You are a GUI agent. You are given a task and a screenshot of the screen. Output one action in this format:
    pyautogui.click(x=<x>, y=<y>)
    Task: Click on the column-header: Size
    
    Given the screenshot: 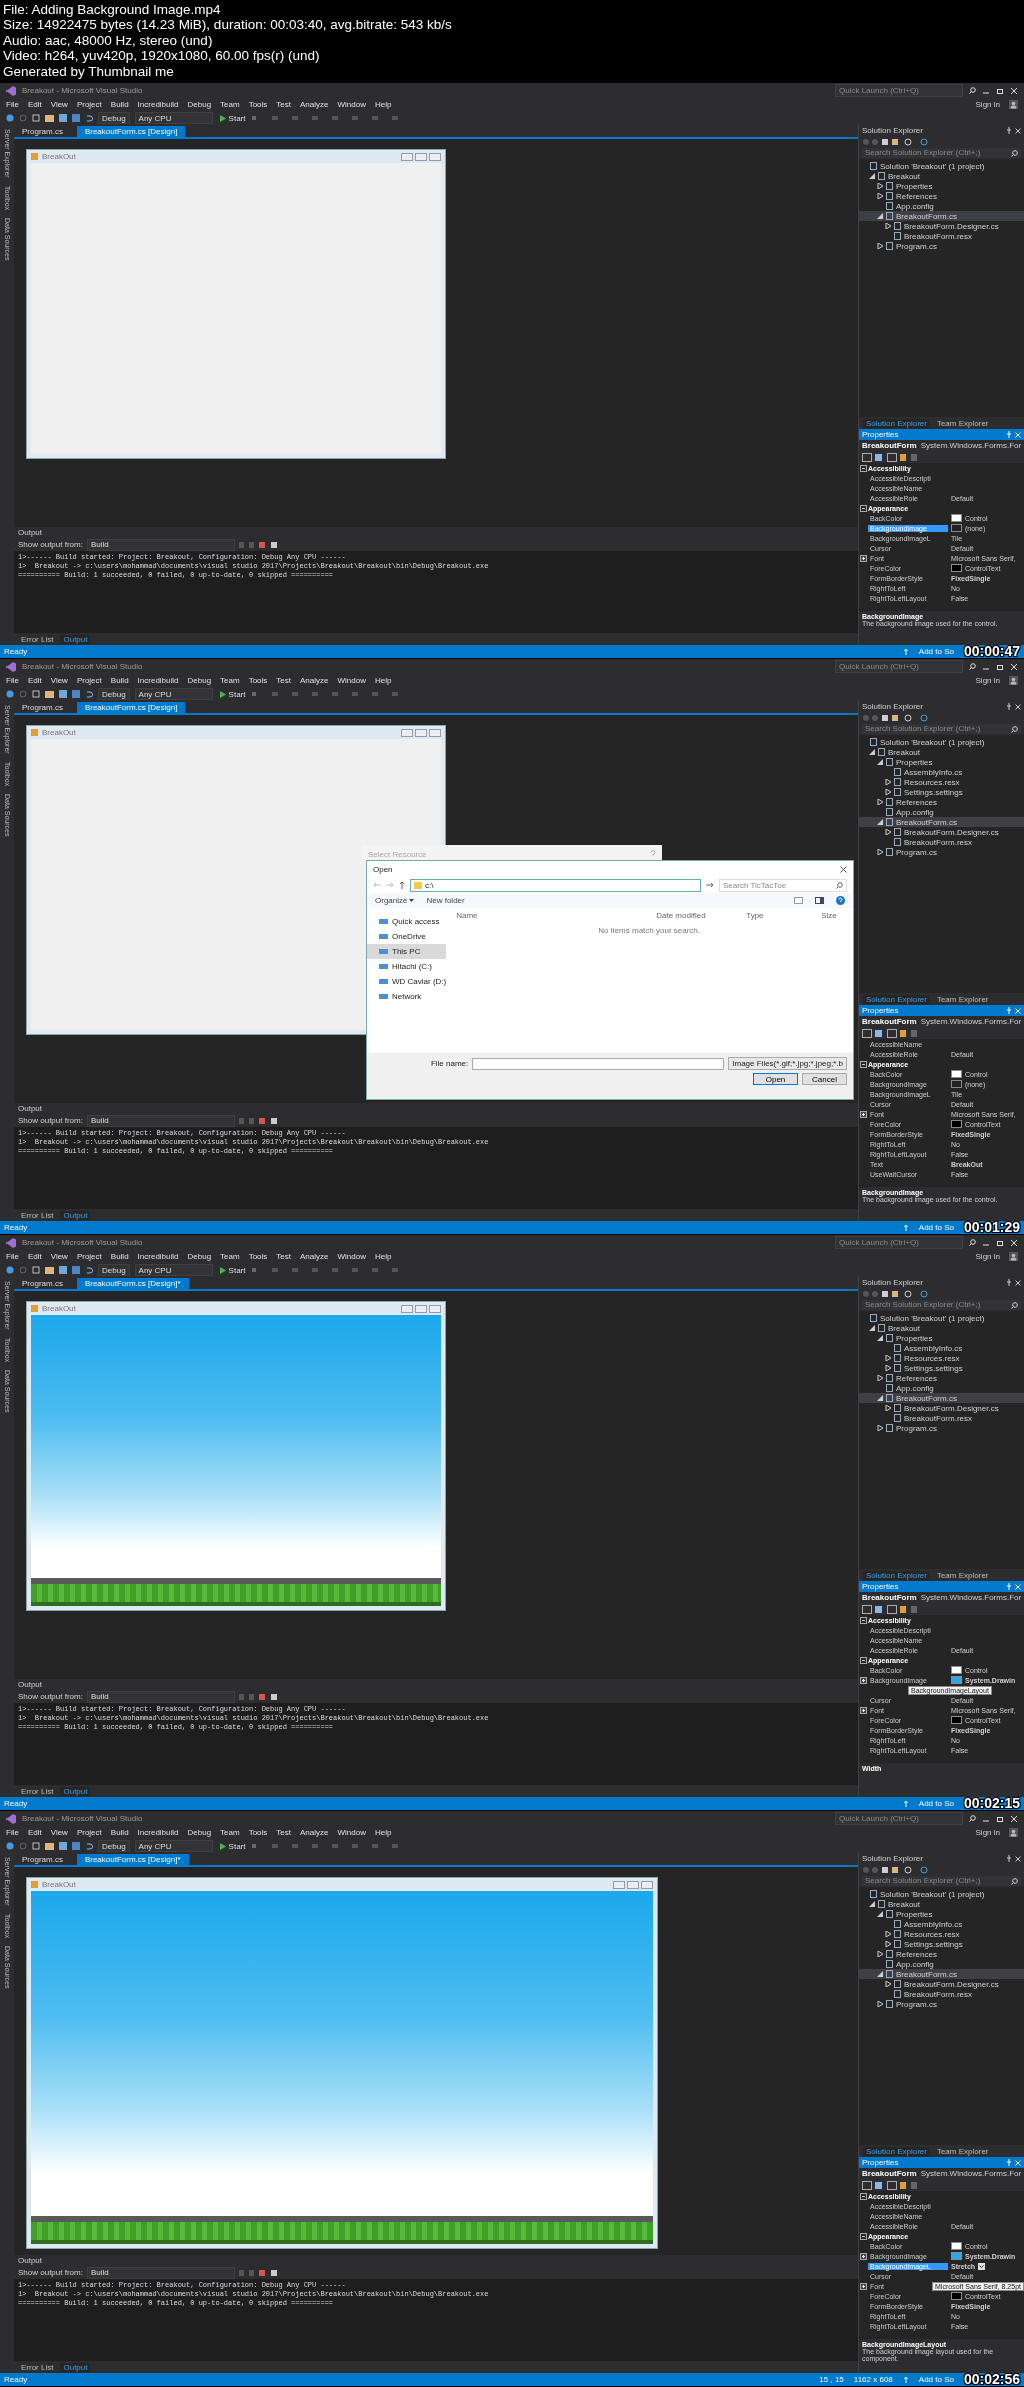 What is the action you would take?
    pyautogui.click(x=836, y=915)
    